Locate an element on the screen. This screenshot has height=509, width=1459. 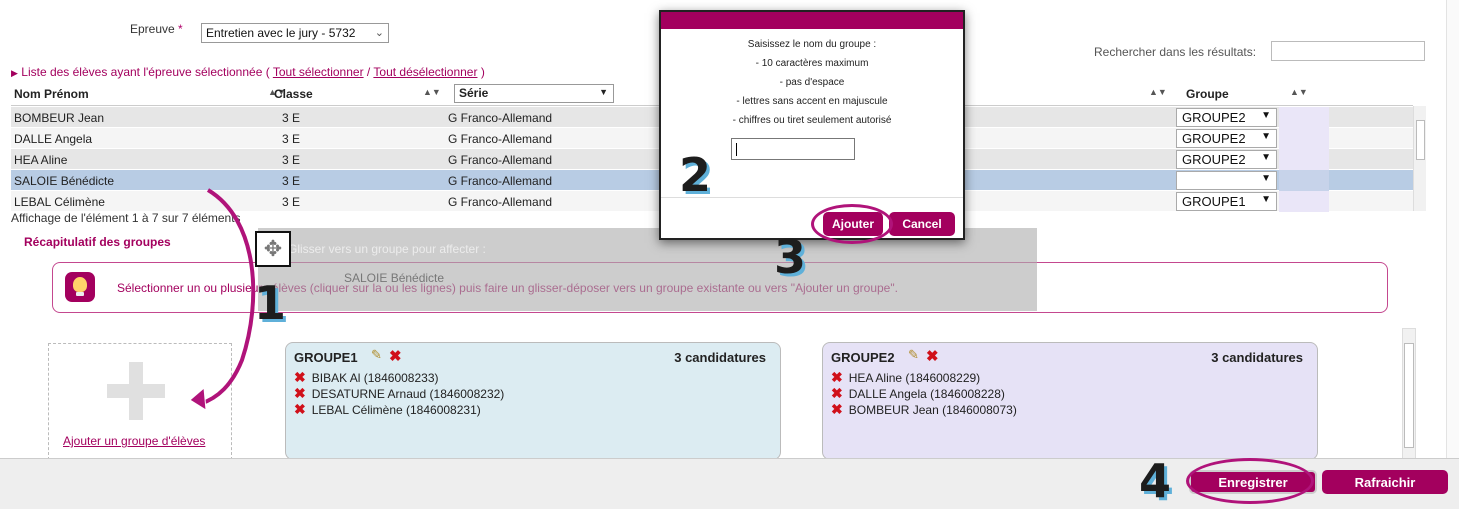
step-number: 4 is located at coordinates (1155, 481).